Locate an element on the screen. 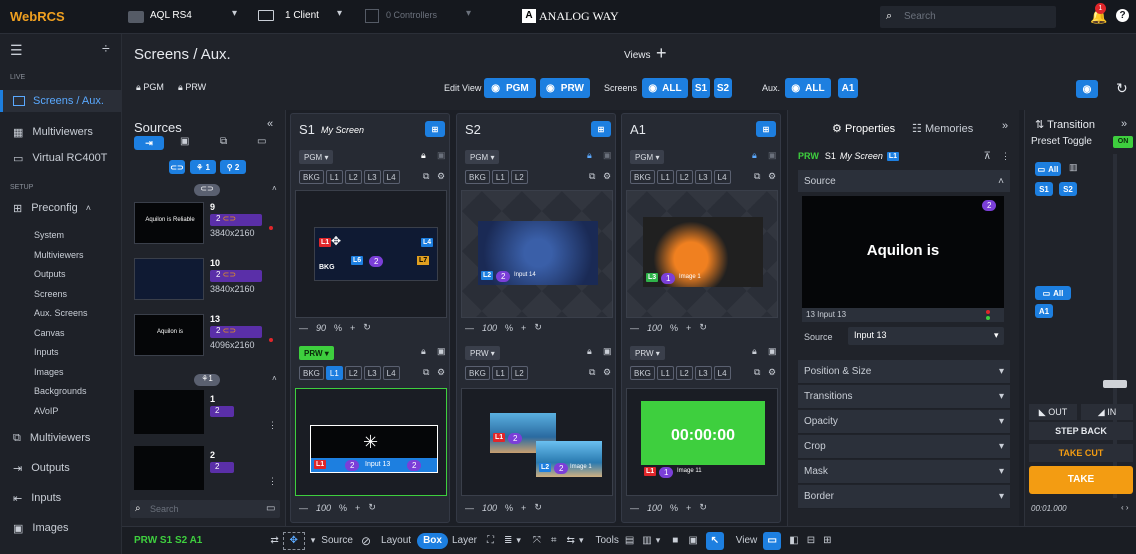 This screenshot has height=554, width=1136. property-section-row: Opacity ▾ is located at coordinates (904, 422).